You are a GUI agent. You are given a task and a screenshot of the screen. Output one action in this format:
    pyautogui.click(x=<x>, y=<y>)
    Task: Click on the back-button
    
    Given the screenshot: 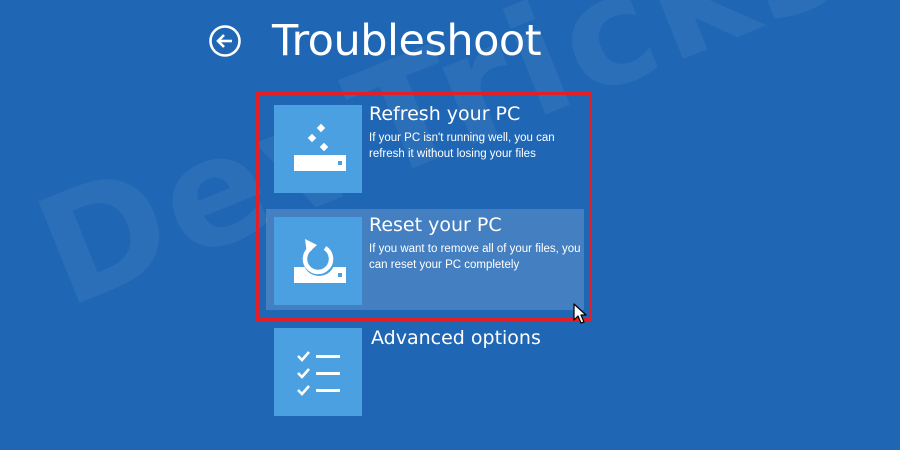 What is the action you would take?
    pyautogui.click(x=225, y=41)
    